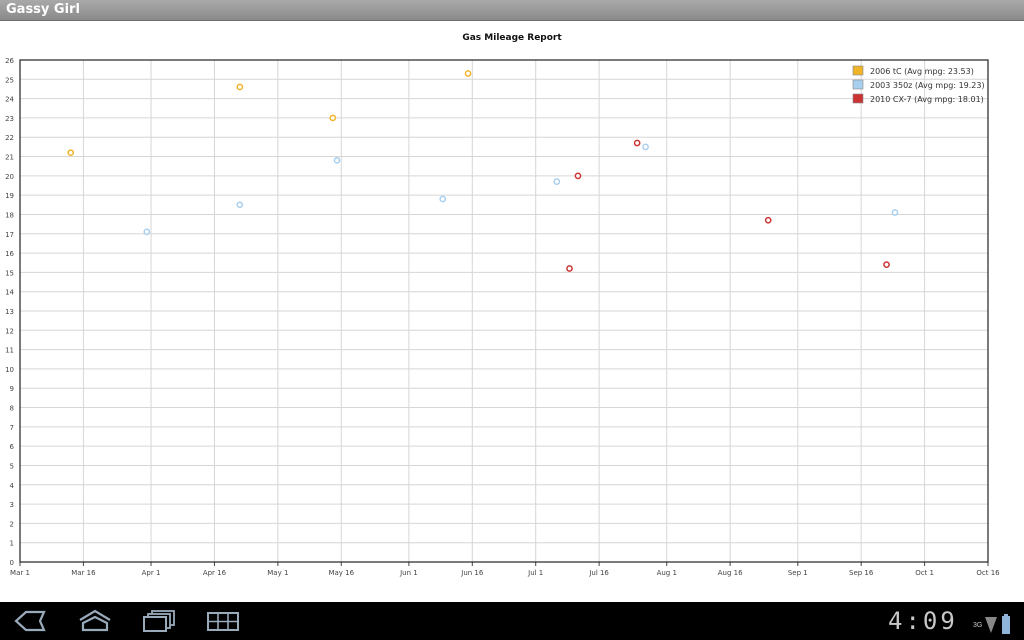 The image size is (1024, 640). I want to click on y-tick-label: 18, so click(9, 215).